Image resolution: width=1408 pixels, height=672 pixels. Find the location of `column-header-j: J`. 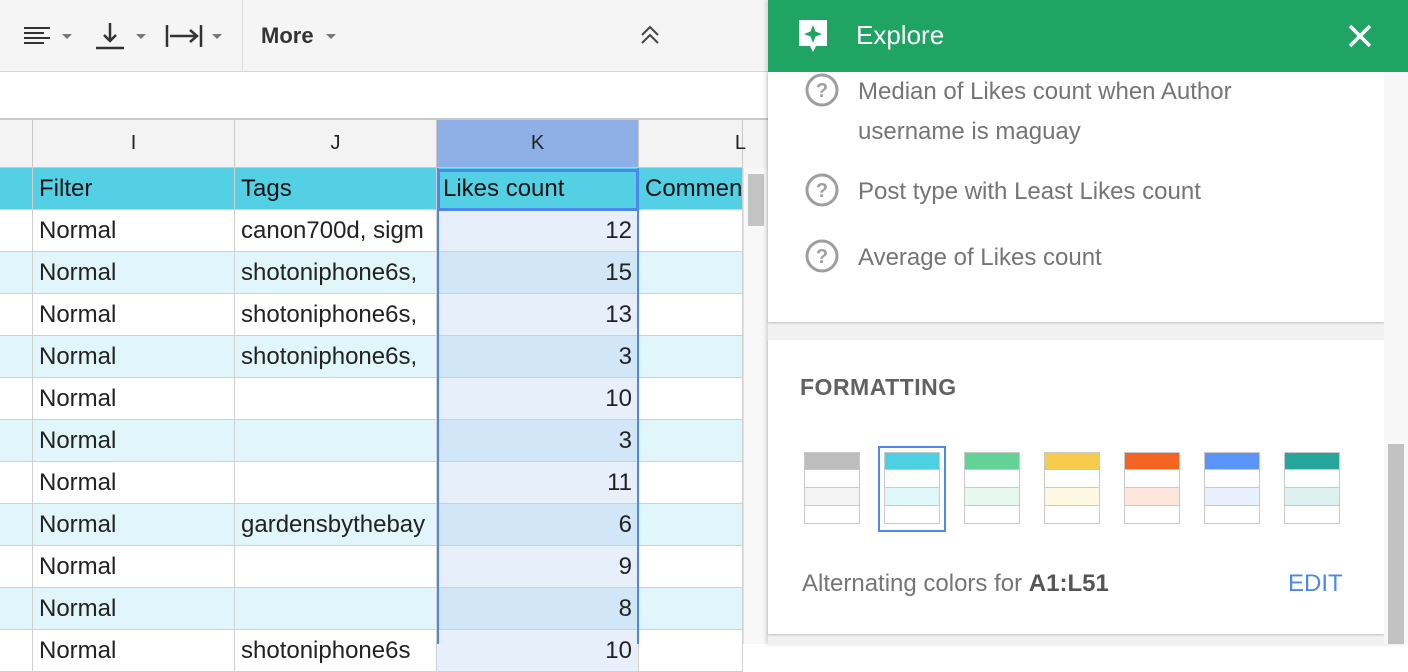

column-header-j: J is located at coordinates (336, 144).